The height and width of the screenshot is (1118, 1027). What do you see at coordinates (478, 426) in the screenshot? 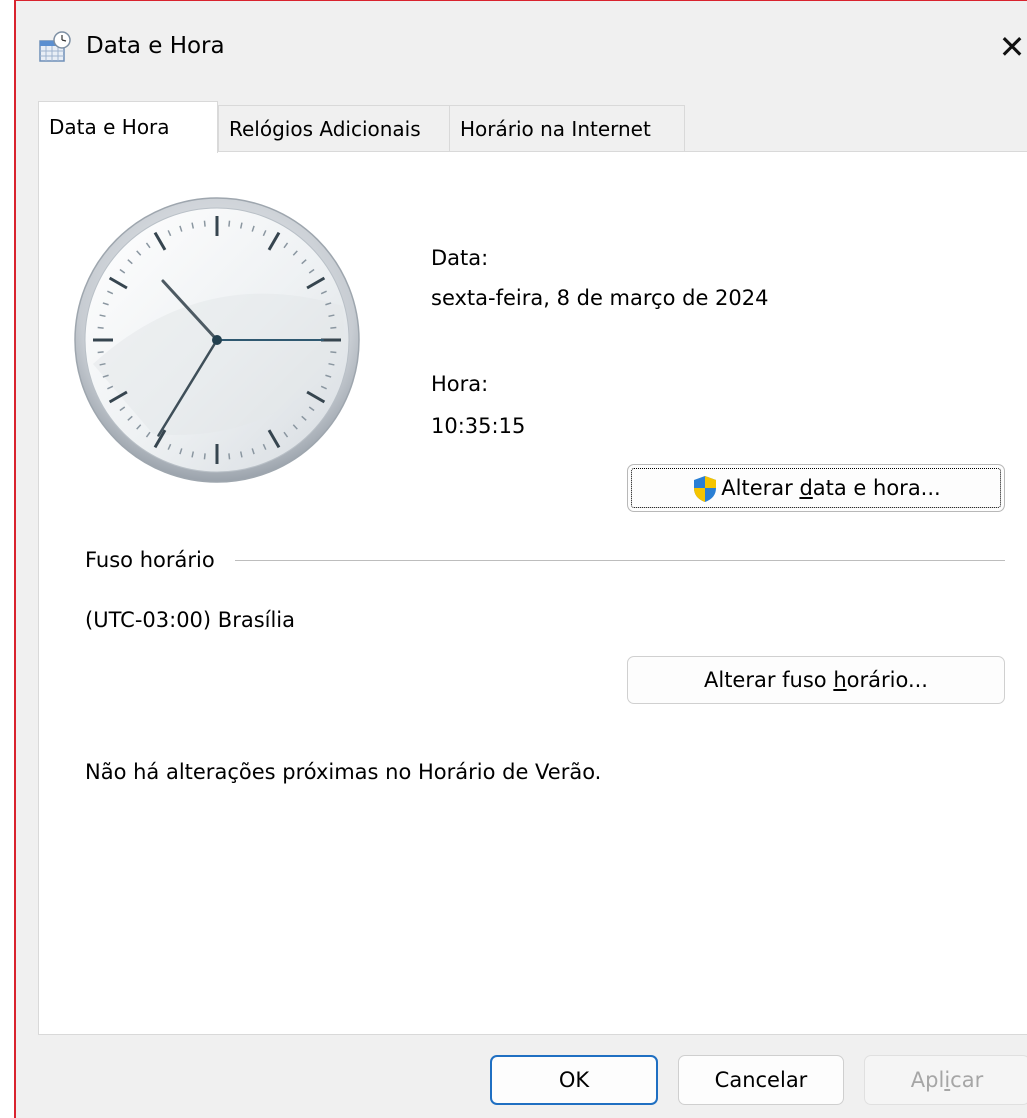
I see `time-value: 10:35:15` at bounding box center [478, 426].